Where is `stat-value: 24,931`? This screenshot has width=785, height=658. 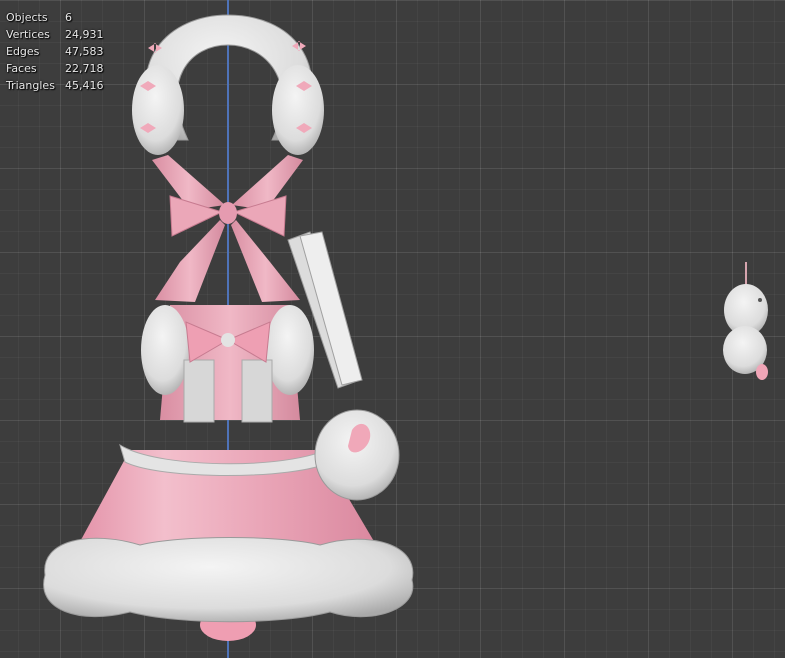
stat-value: 24,931 is located at coordinates (84, 34).